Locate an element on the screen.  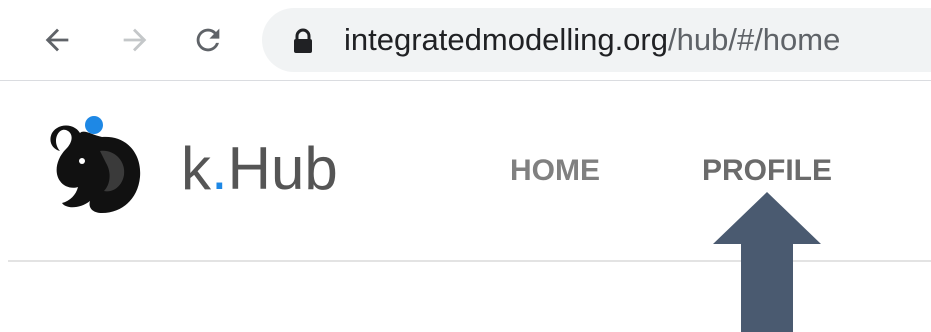
back-button is located at coordinates (57, 40).